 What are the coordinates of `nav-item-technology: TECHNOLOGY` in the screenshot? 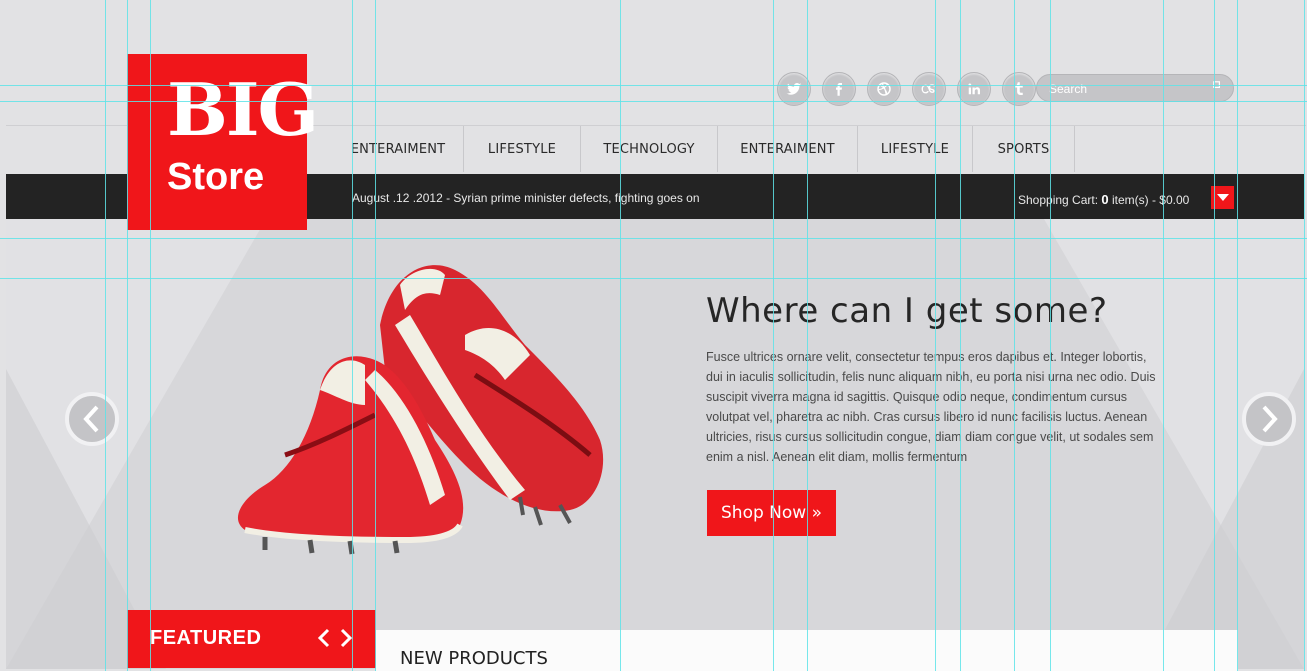 It's located at (649, 149).